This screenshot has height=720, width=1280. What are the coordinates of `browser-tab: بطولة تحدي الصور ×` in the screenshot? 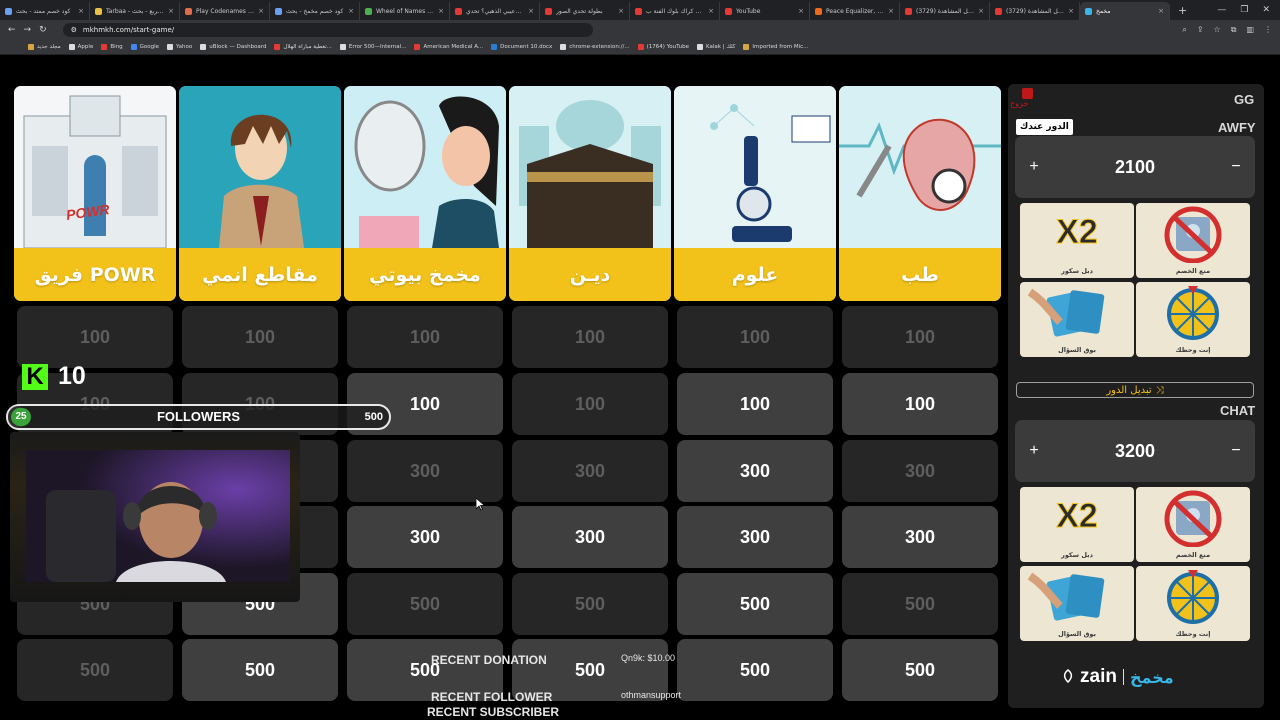 It's located at (585, 11).